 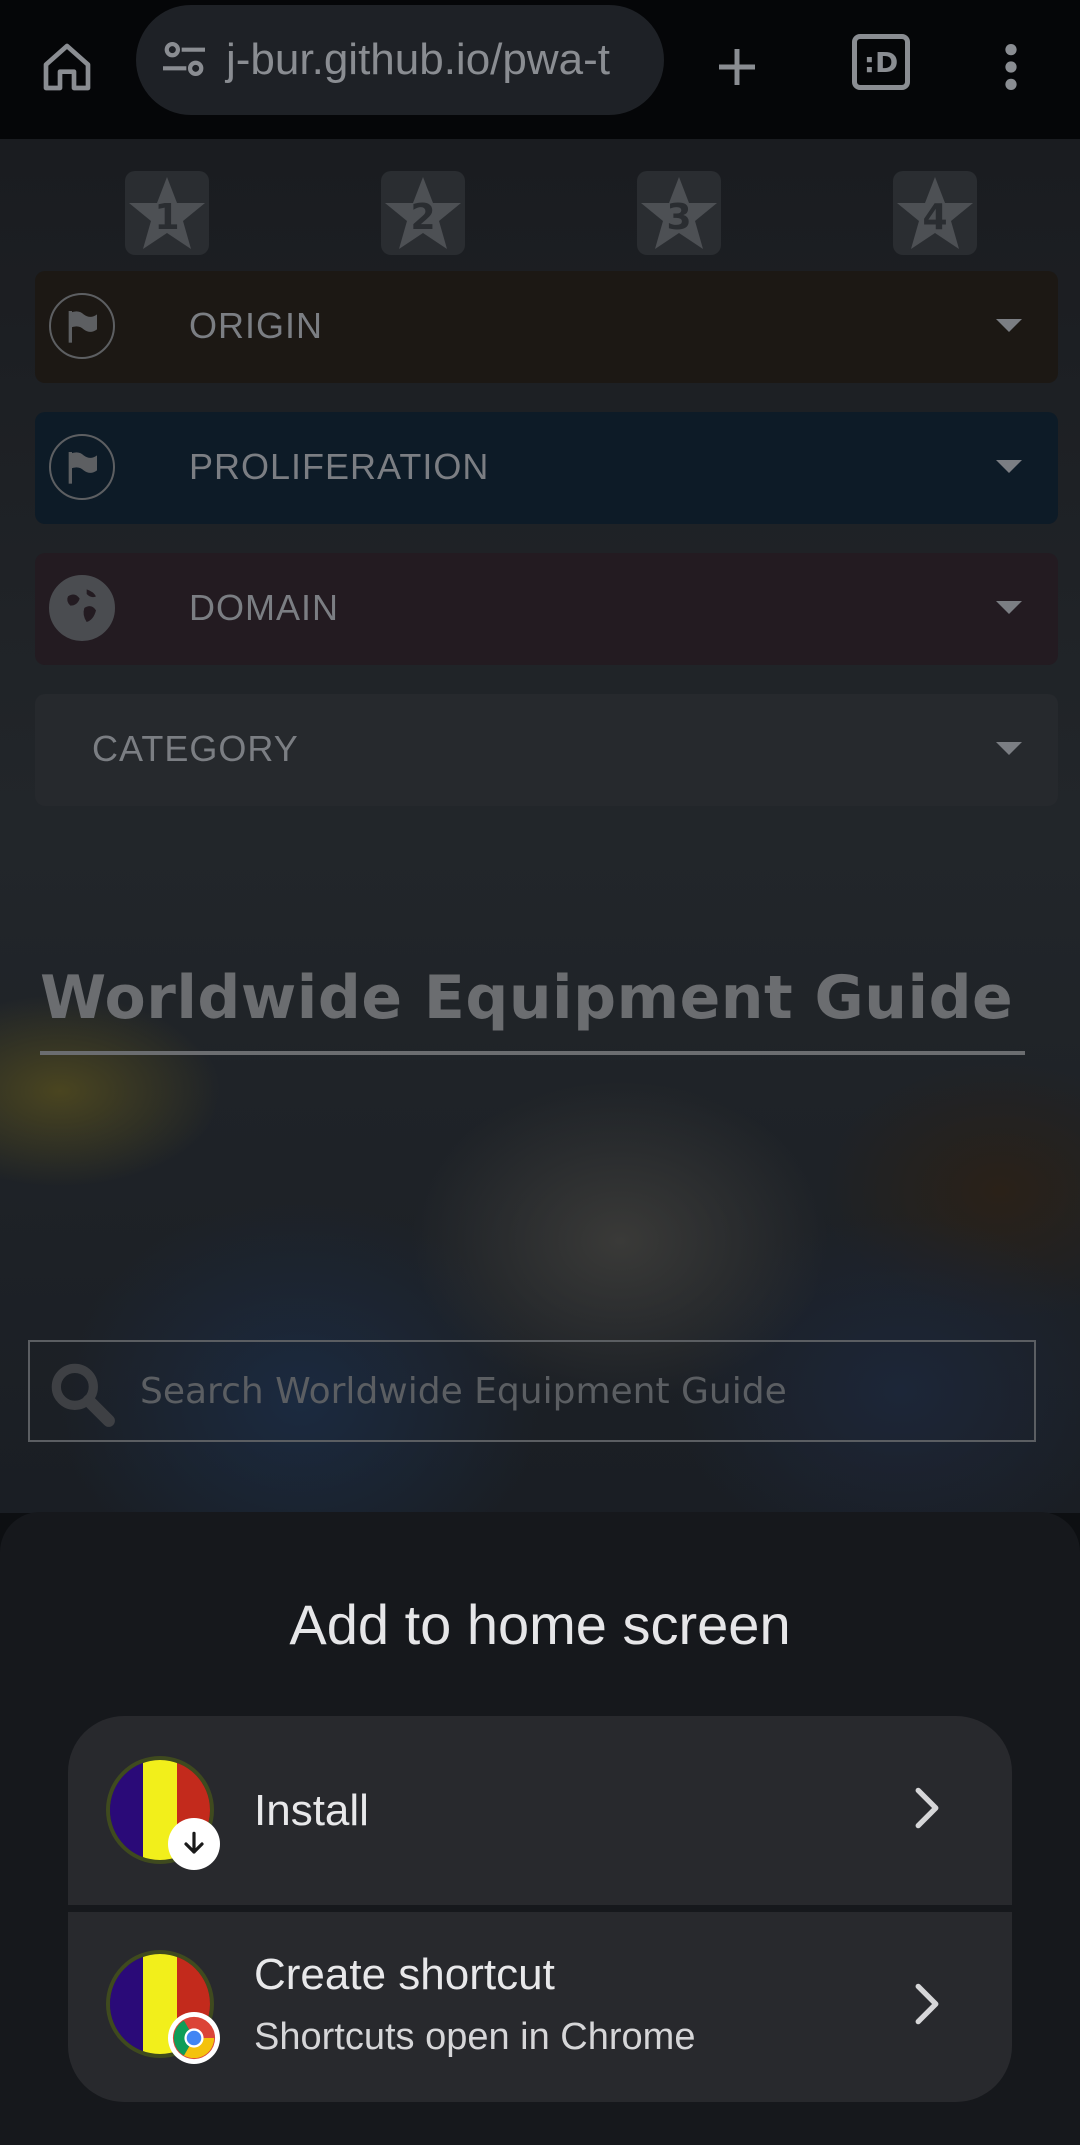 I want to click on url-text: j-bur.github.io/pwa-t, so click(x=418, y=59).